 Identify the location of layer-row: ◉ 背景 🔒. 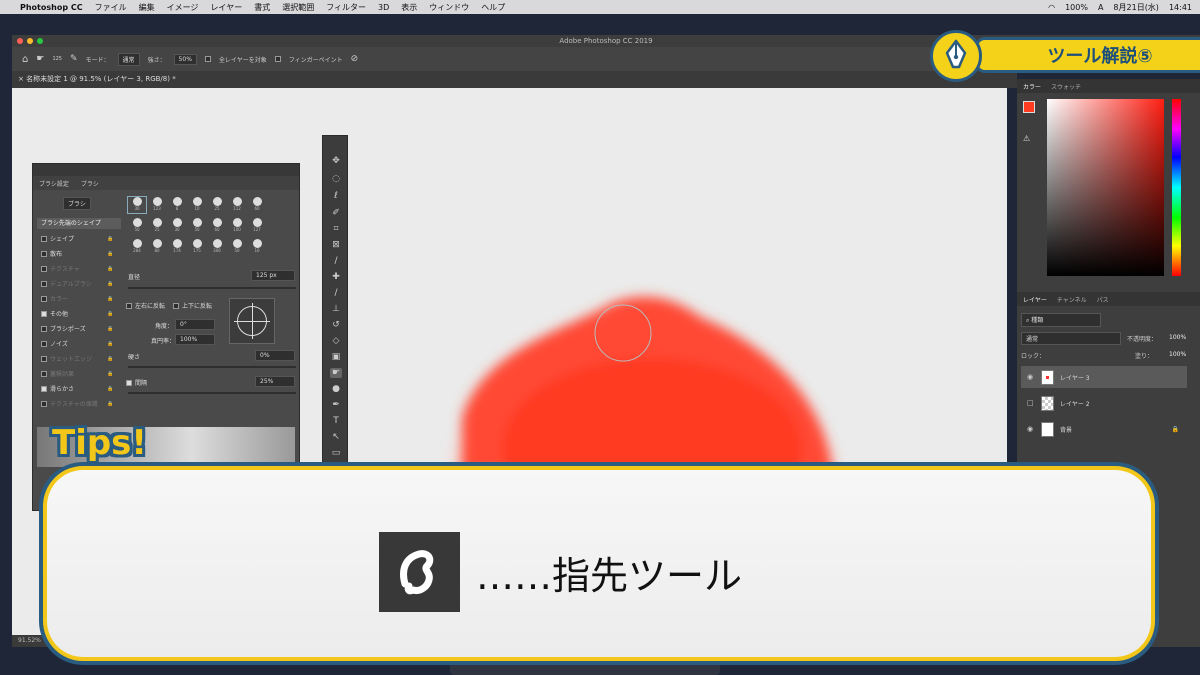
(1104, 429).